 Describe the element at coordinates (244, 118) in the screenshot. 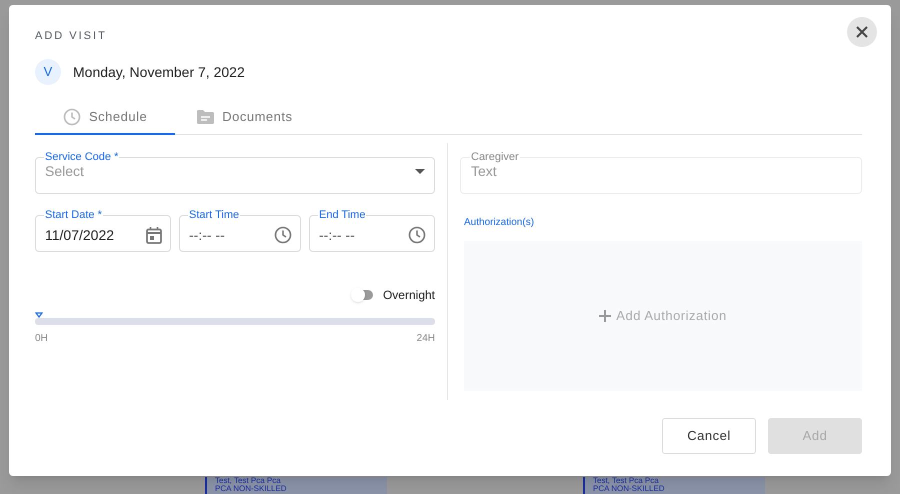

I see `tab: Documents` at that location.